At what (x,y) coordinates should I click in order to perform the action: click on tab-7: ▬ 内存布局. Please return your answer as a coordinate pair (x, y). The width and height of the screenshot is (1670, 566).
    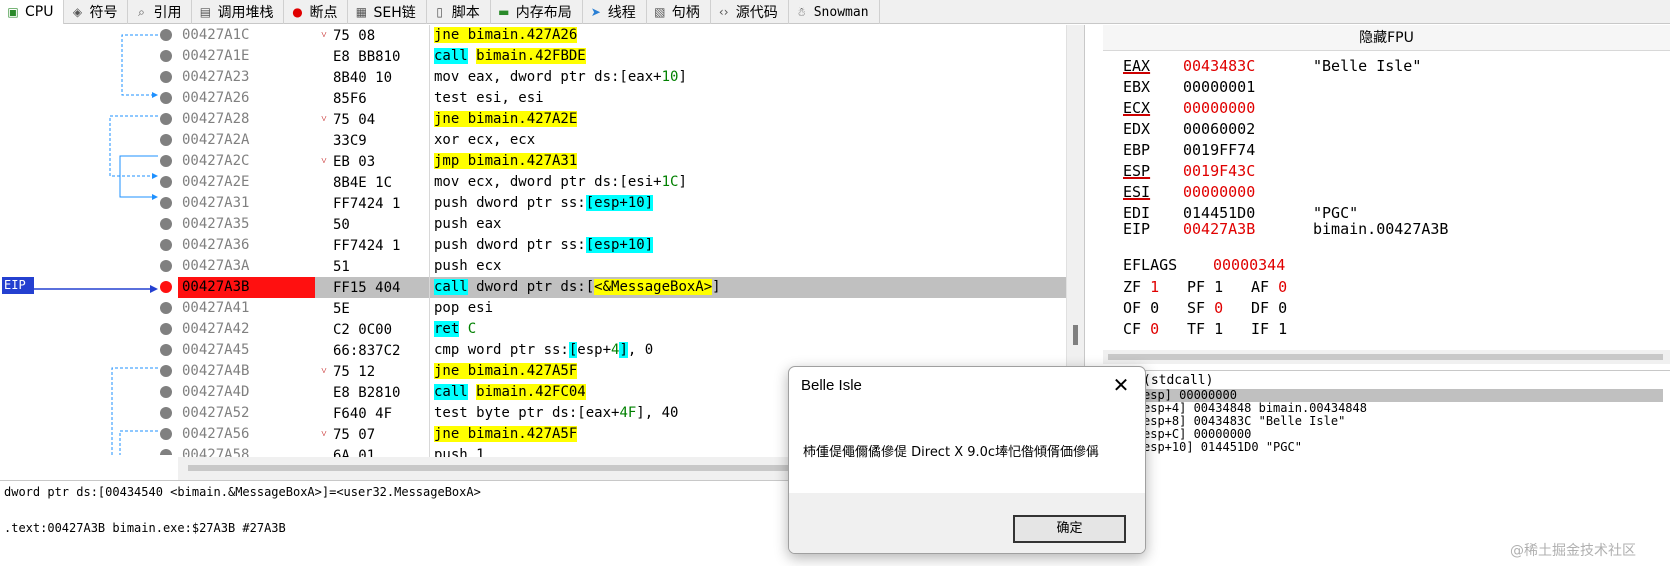
    Looking at the image, I should click on (537, 12).